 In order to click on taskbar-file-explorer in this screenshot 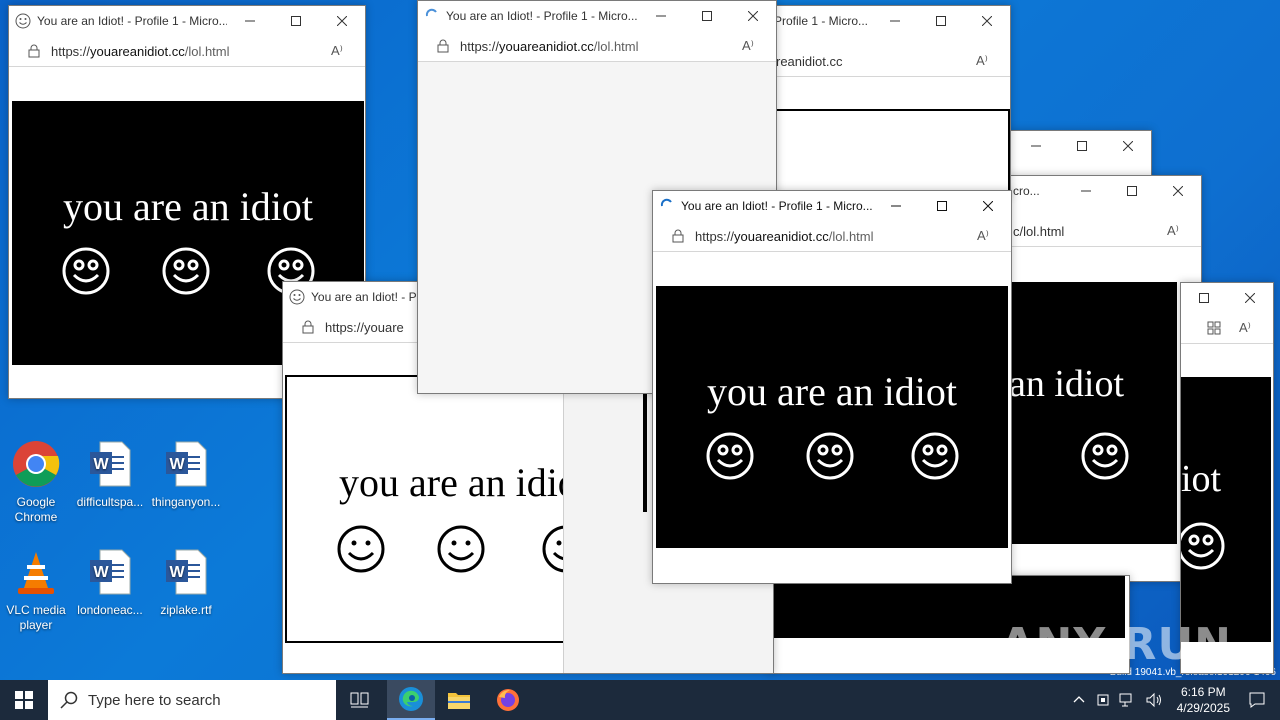, I will do `click(459, 700)`.